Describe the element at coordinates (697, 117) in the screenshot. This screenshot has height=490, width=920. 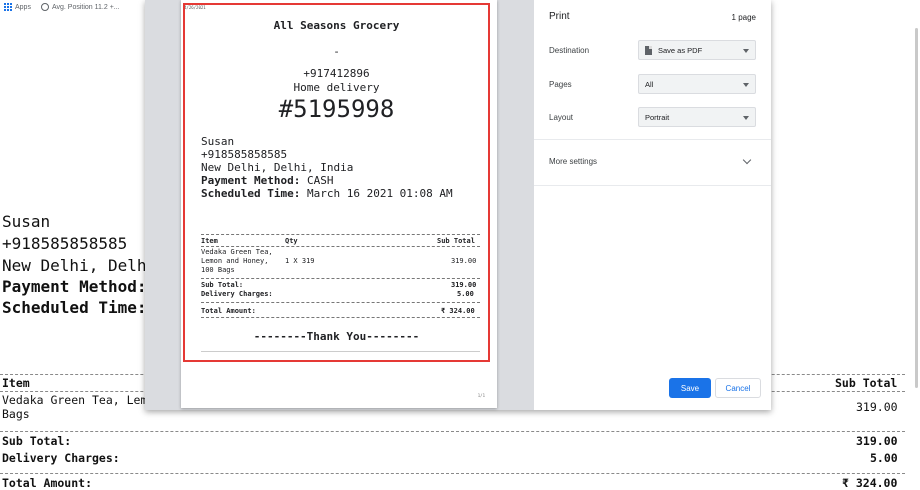
I see `layout-select: Portrait` at that location.